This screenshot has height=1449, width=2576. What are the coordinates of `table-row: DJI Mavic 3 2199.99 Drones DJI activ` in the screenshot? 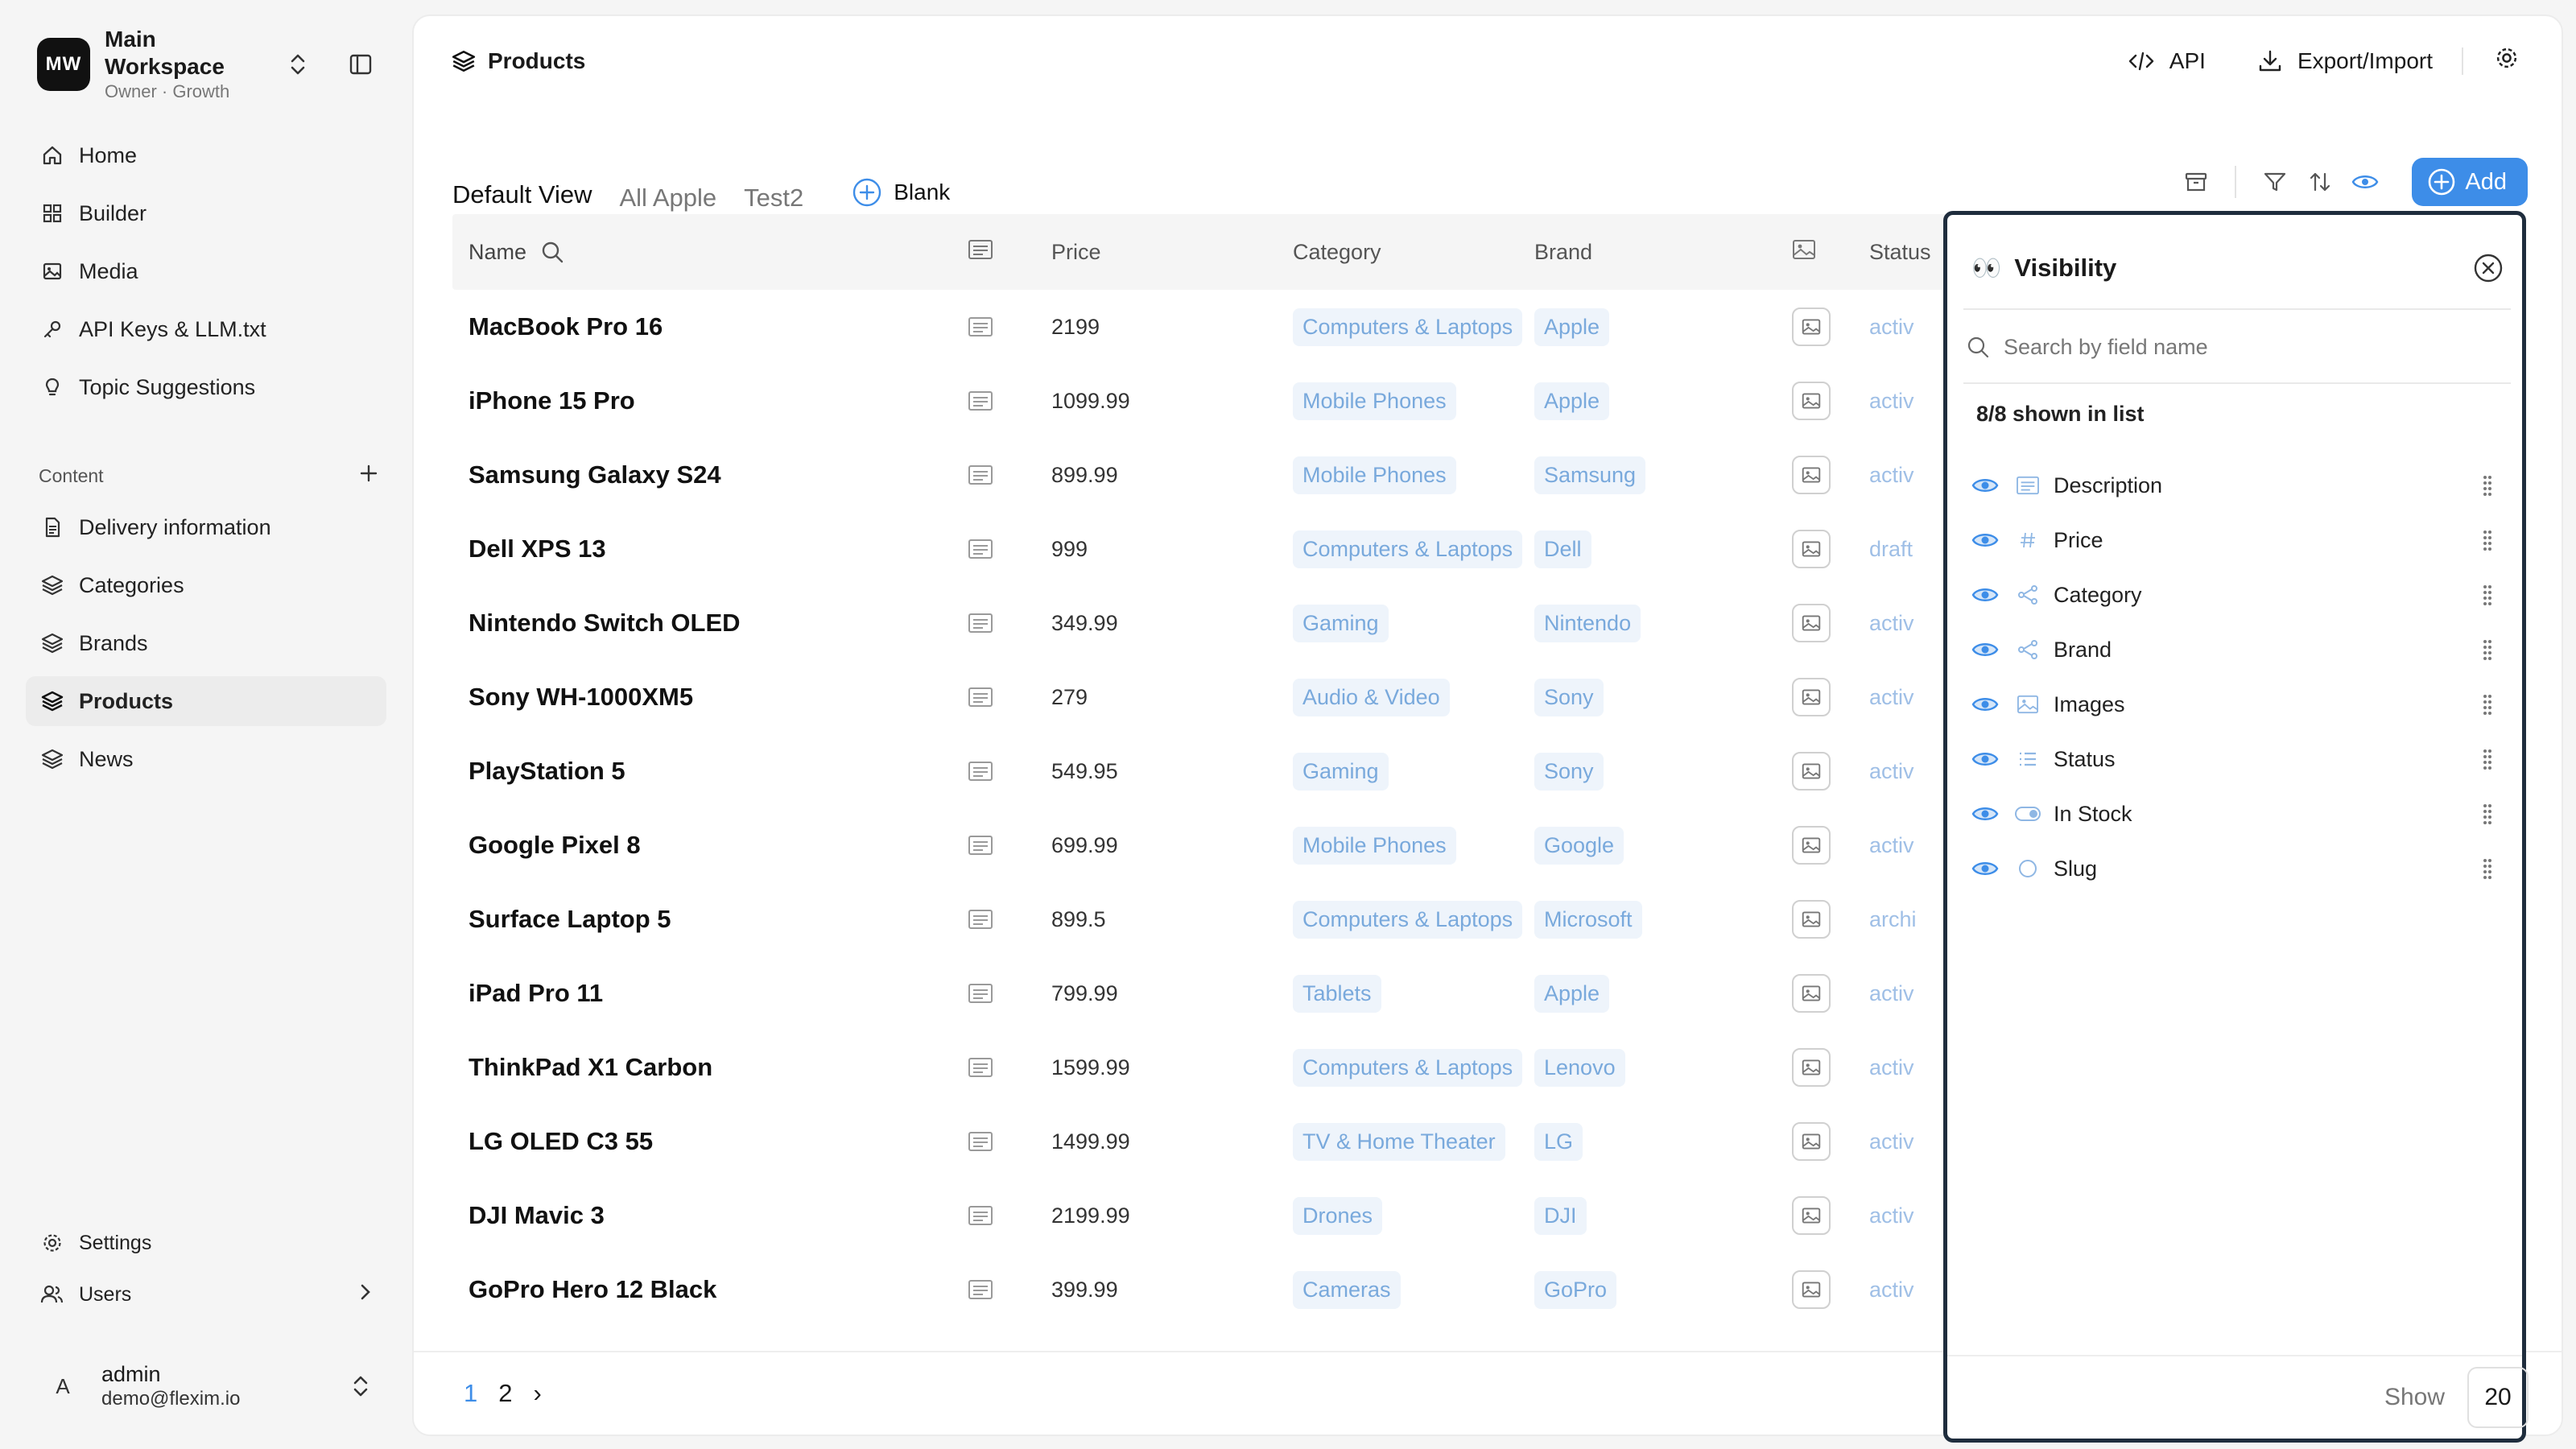 It's located at (1201, 1216).